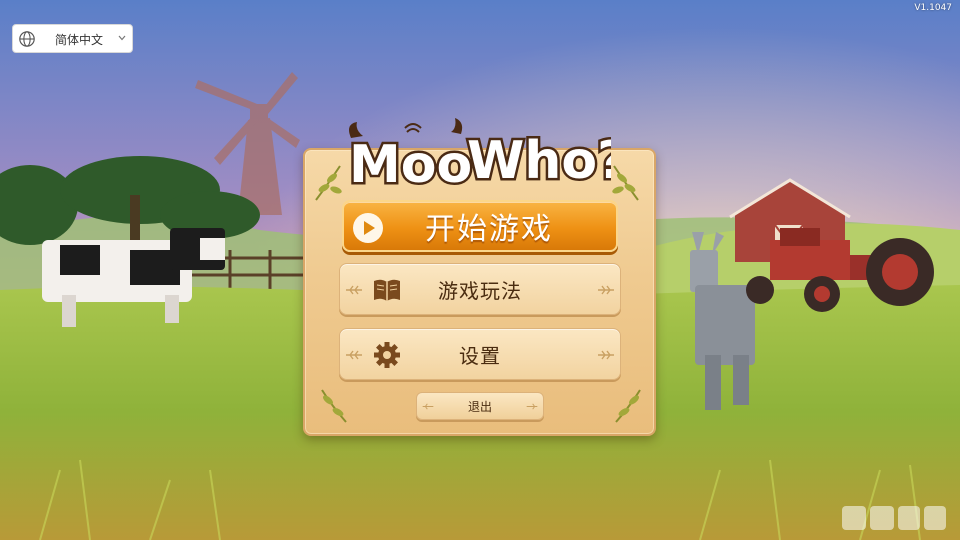 The width and height of the screenshot is (960, 540). What do you see at coordinates (894, 518) in the screenshot?
I see `watermark-logo` at bounding box center [894, 518].